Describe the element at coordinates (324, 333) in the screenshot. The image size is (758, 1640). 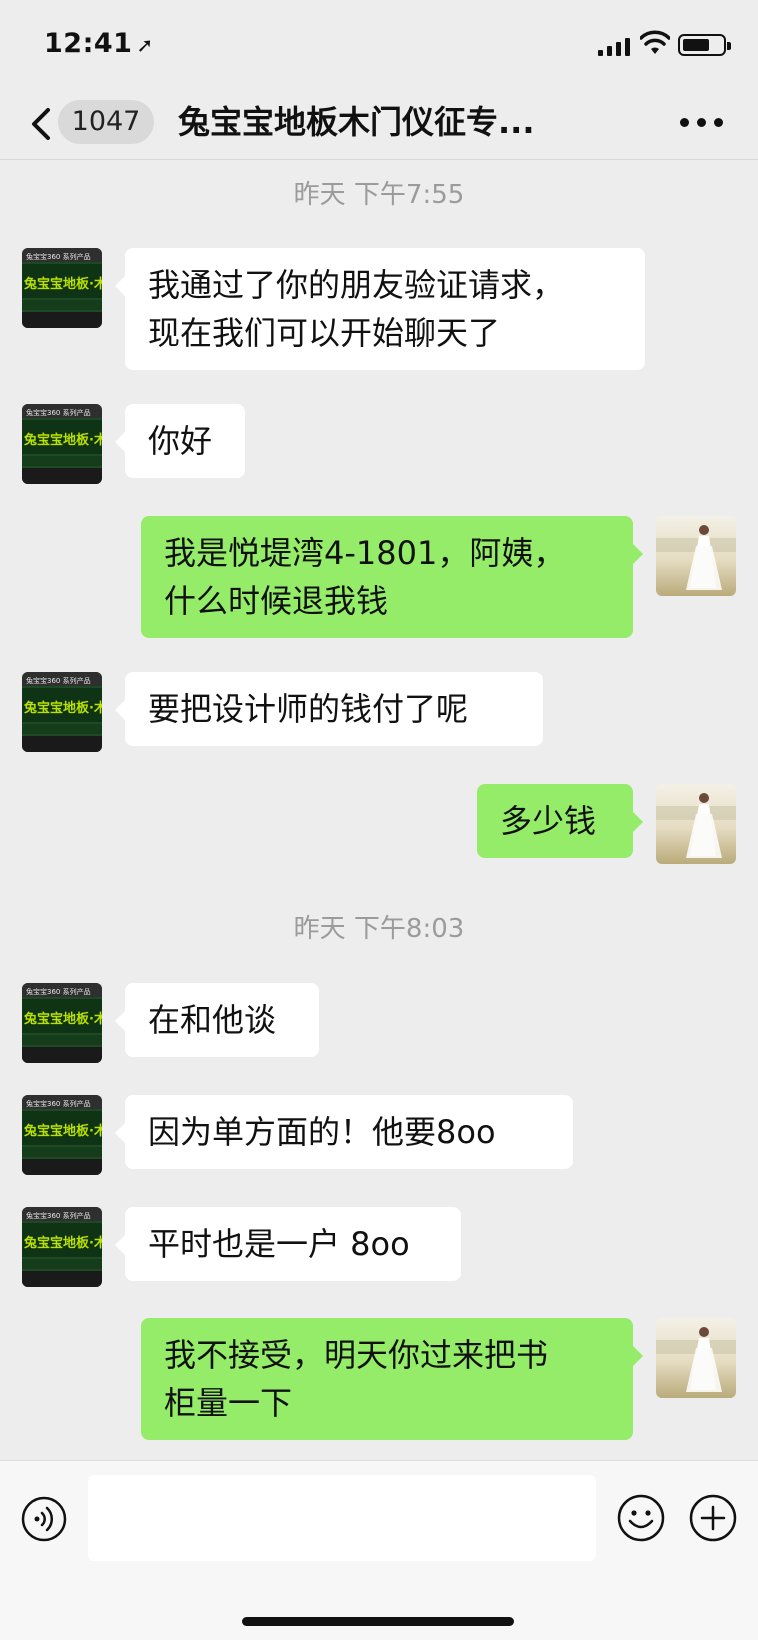
I see `message-text: 现在我们可以开始聊天了` at that location.